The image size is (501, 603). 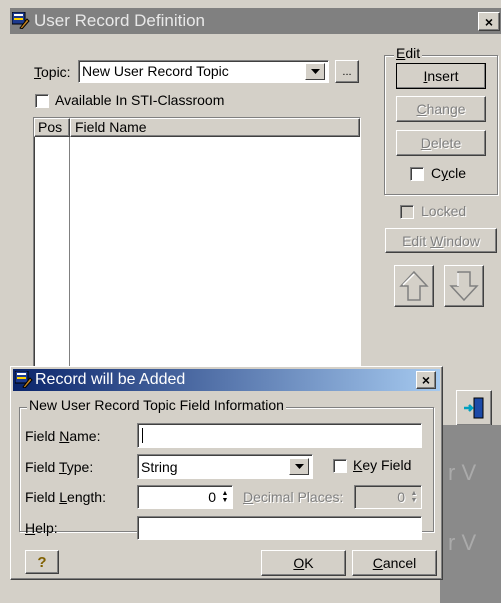 I want to click on dialog-close-button: ×, so click(x=426, y=380).